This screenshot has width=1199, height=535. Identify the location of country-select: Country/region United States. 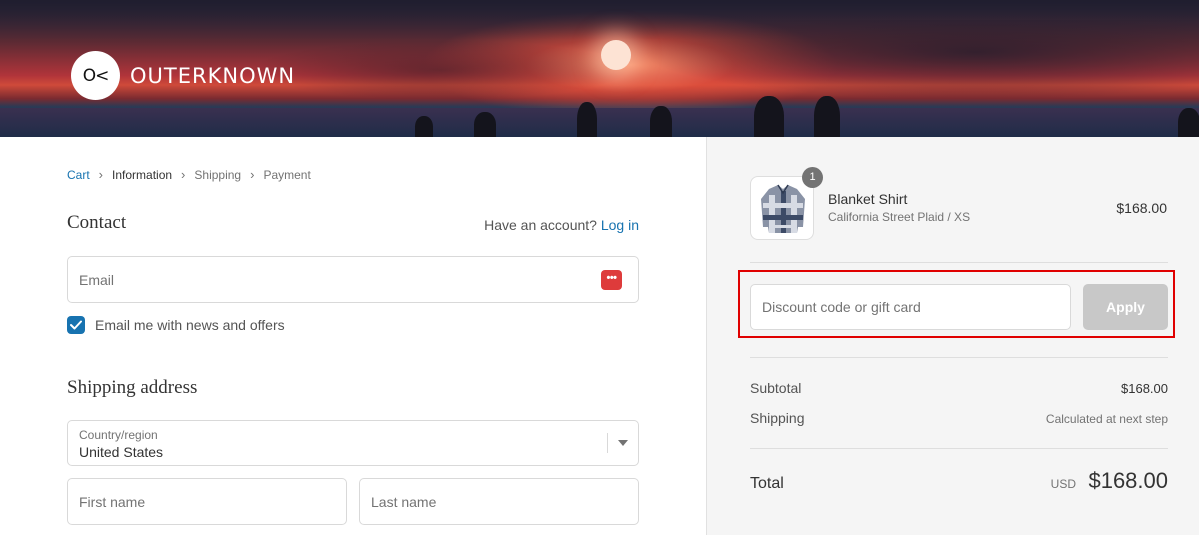
(353, 443).